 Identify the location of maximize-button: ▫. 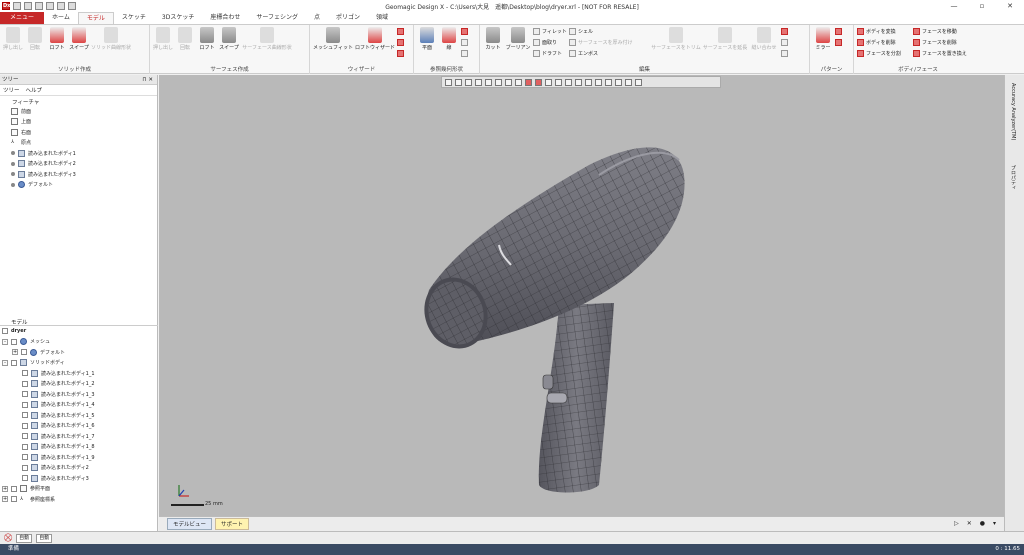
(982, 6).